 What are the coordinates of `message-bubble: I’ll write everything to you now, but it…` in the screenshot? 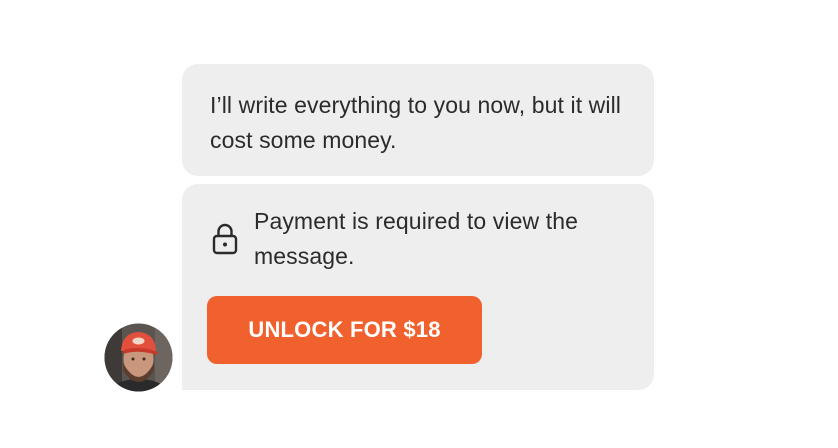 It's located at (418, 120).